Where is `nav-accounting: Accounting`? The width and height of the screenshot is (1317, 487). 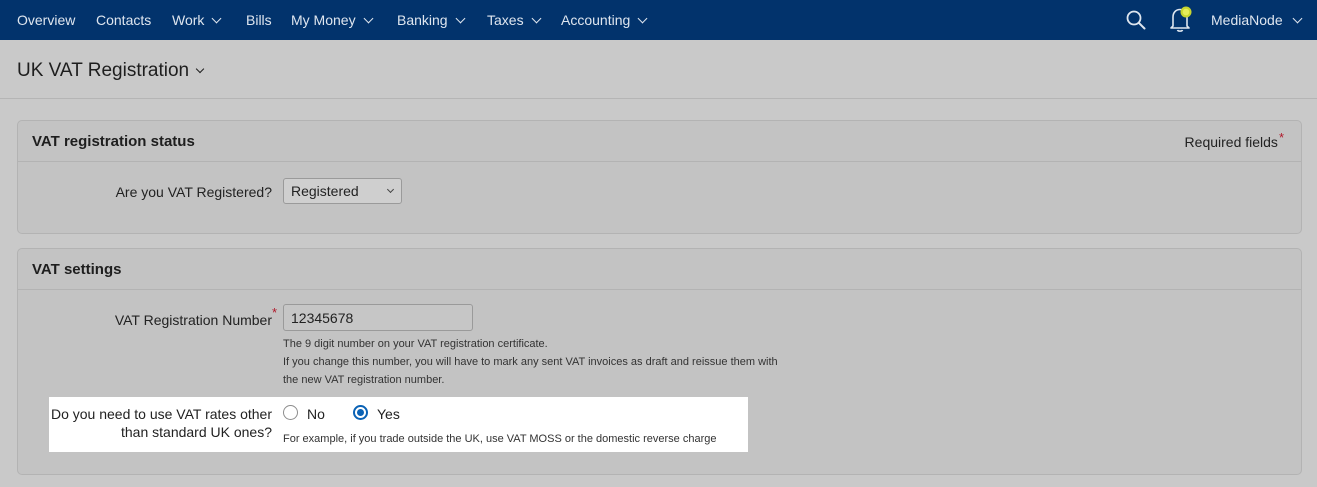 nav-accounting: Accounting is located at coordinates (604, 20).